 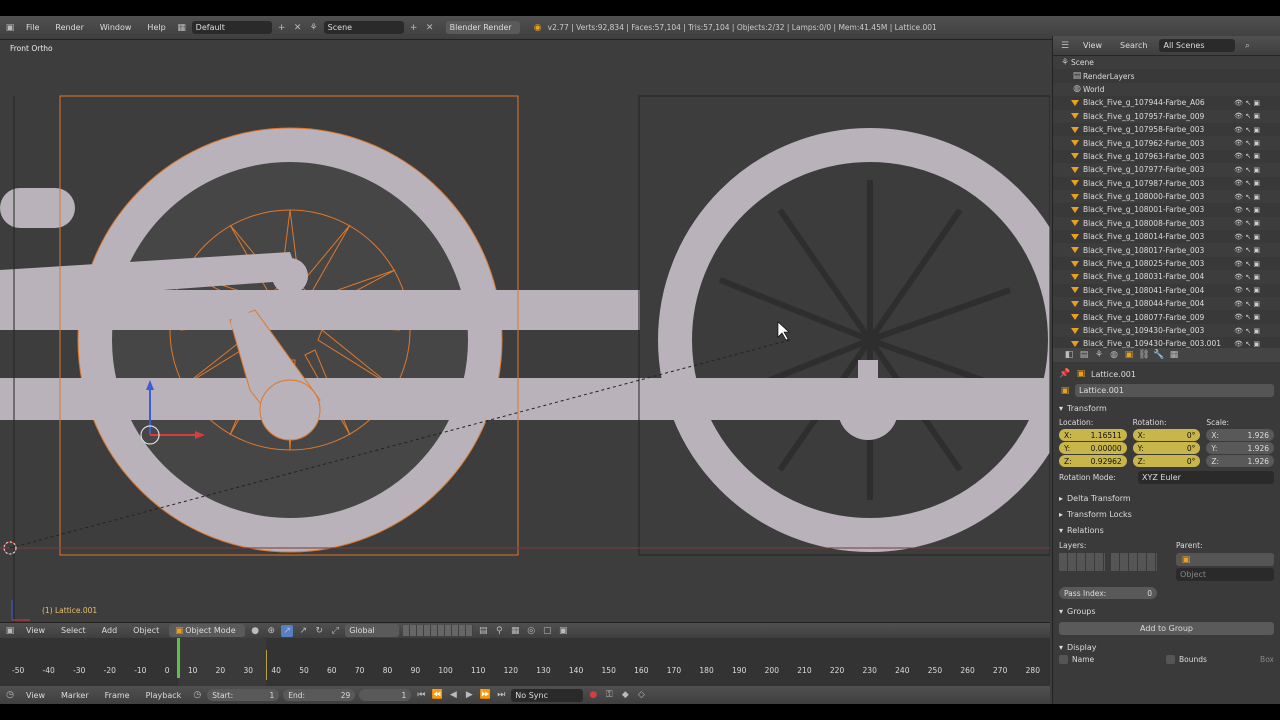 What do you see at coordinates (1166, 355) in the screenshot?
I see `properties-tabs: ◧ ▤ ⚘ ◍ ▣ ⛓ 🔧 ▦` at bounding box center [1166, 355].